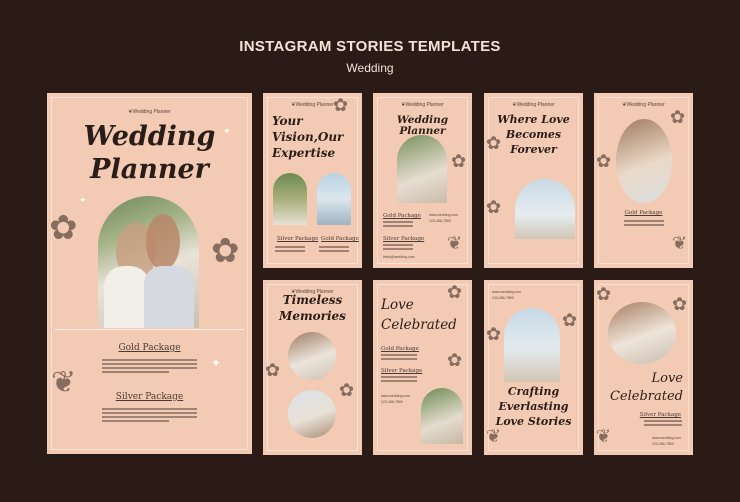  Describe the element at coordinates (149, 329) in the screenshot. I see `divider` at that location.